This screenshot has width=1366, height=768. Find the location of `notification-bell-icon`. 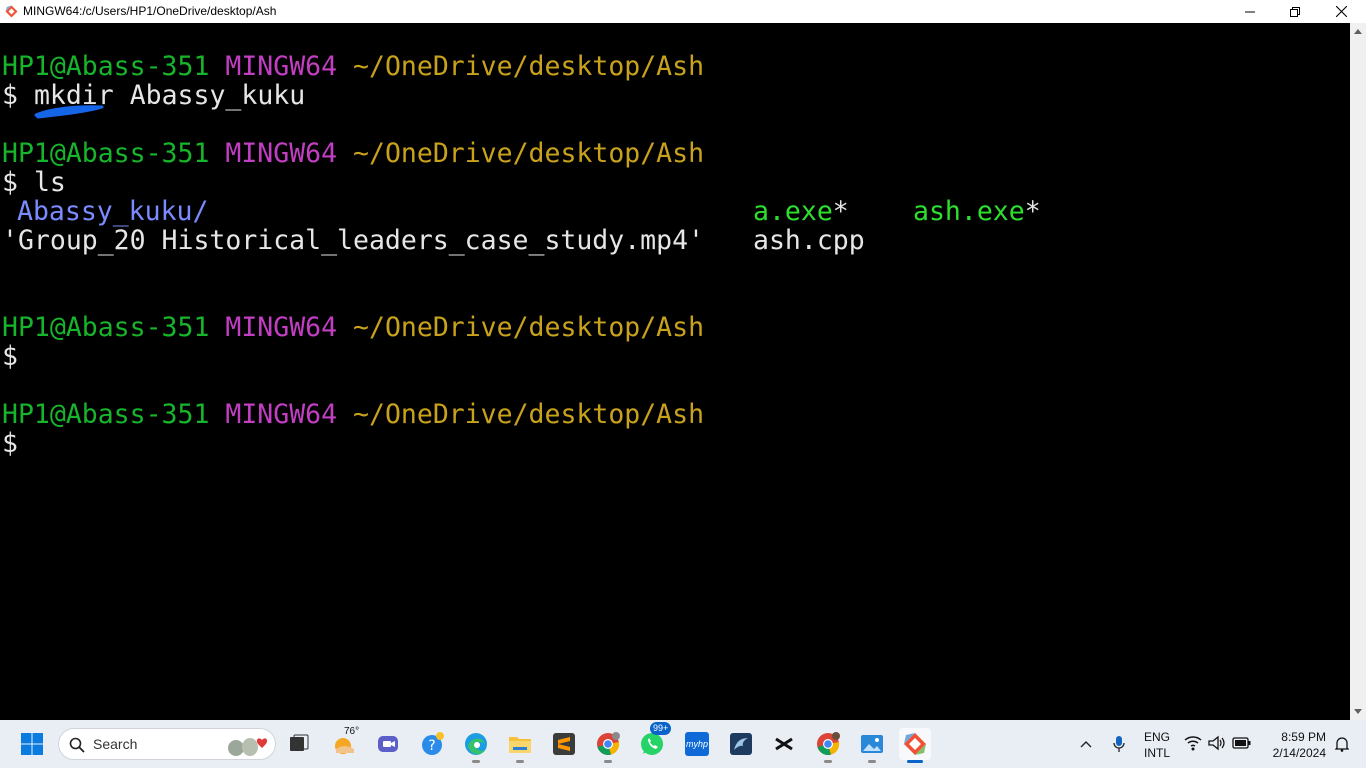

notification-bell-icon is located at coordinates (1342, 744).